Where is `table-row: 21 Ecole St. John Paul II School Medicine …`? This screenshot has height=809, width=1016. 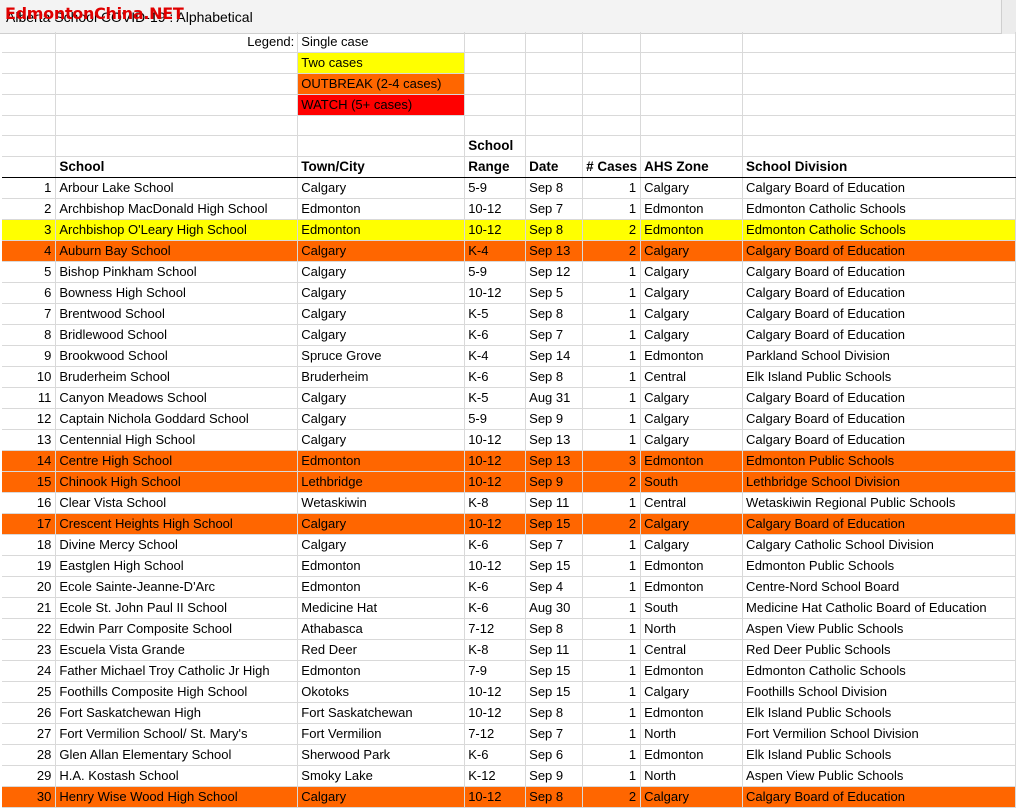 table-row: 21 Ecole St. John Paul II School Medicine … is located at coordinates (509, 608).